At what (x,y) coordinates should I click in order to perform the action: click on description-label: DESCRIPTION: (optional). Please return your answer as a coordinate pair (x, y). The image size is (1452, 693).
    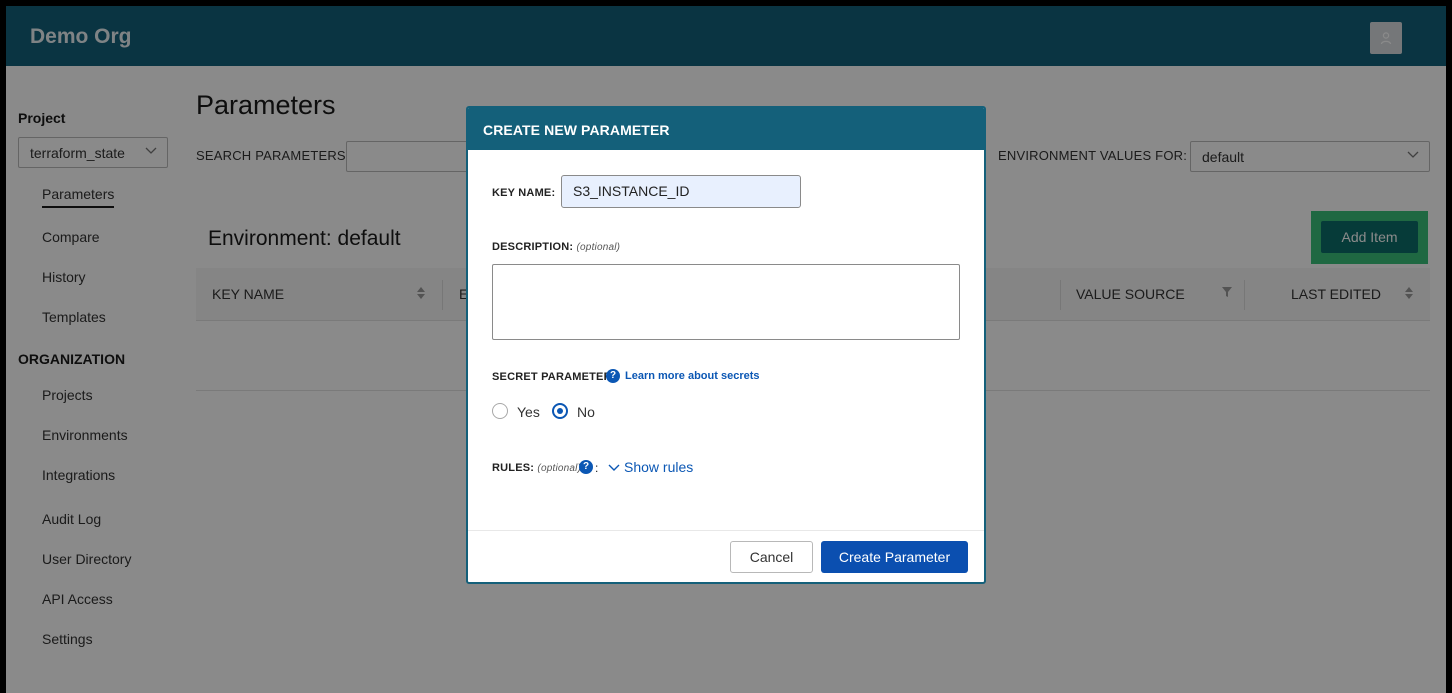
    Looking at the image, I should click on (556, 247).